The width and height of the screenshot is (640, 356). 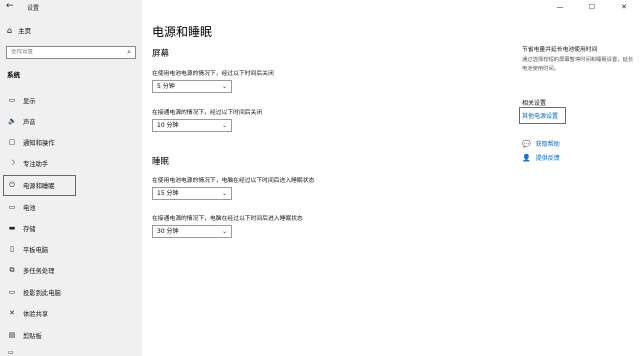 What do you see at coordinates (29, 229) in the screenshot?
I see `sidebar-item-label: 存储` at bounding box center [29, 229].